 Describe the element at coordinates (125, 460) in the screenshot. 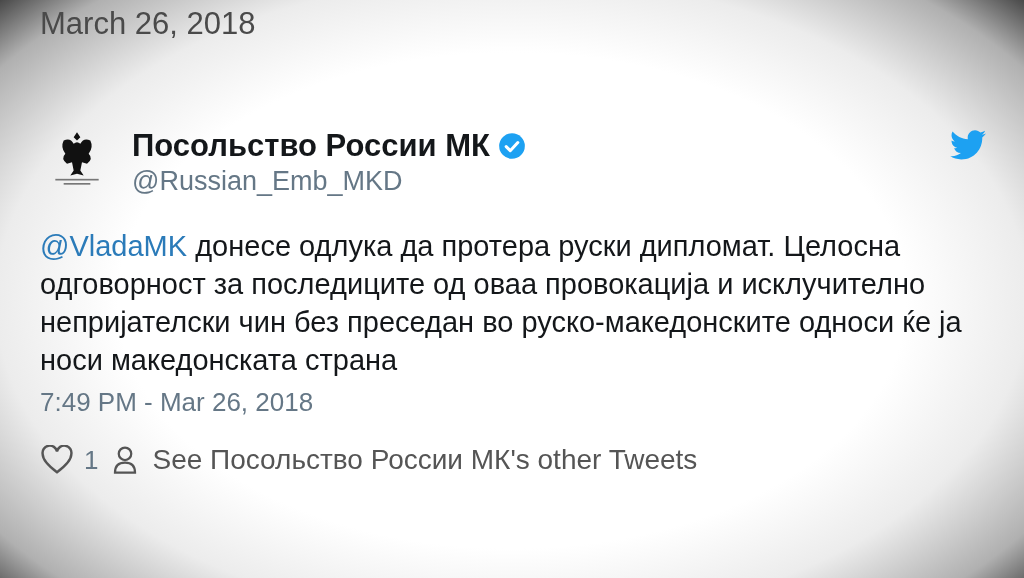

I see `person-icon` at that location.